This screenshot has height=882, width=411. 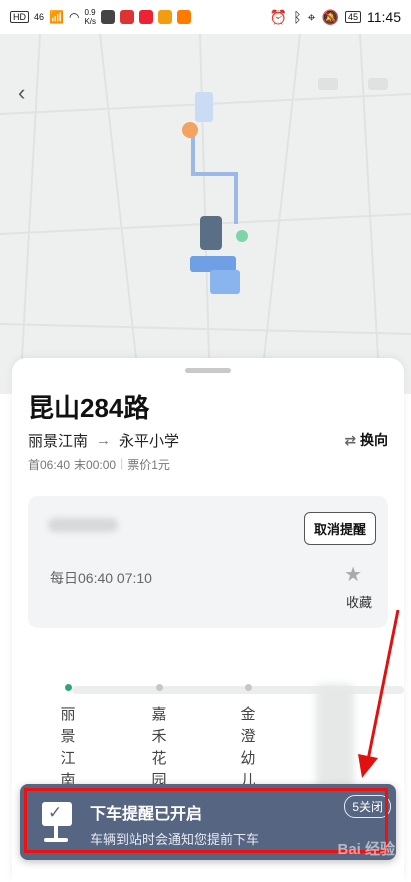 I want to click on signal-label: 46, so click(x=39, y=17).